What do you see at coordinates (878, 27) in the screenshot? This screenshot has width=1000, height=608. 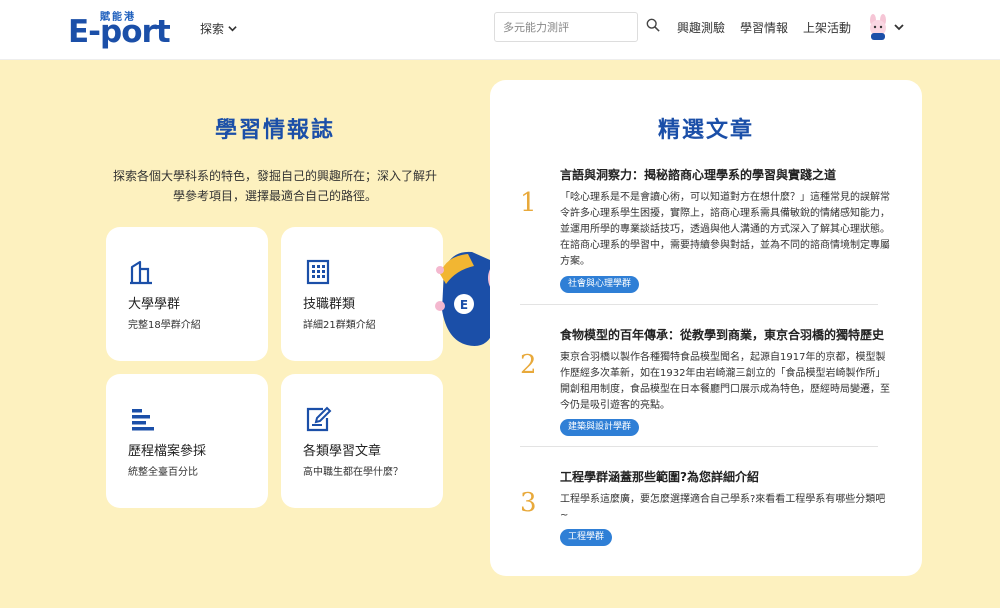 I see `user-avatar` at bounding box center [878, 27].